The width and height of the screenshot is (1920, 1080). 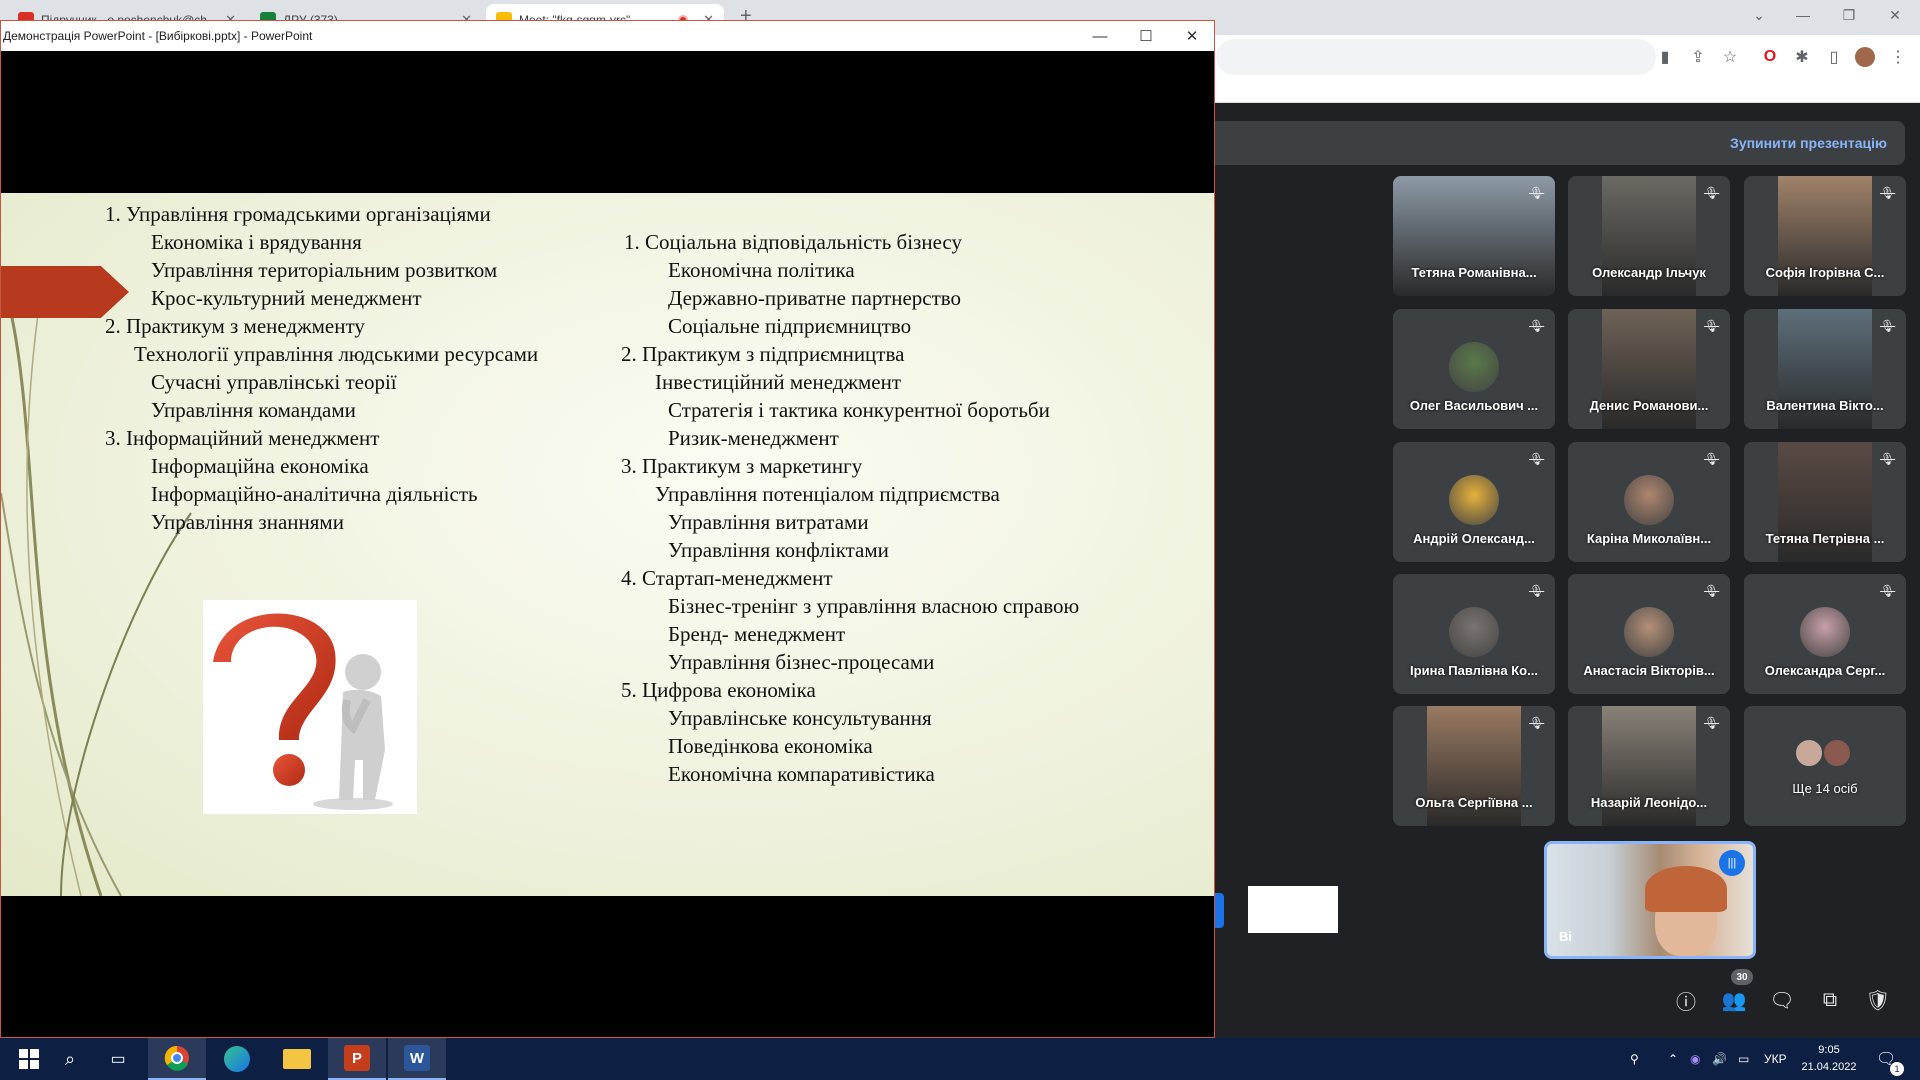 I want to click on clock-time: 9:05, so click(x=1829, y=1050).